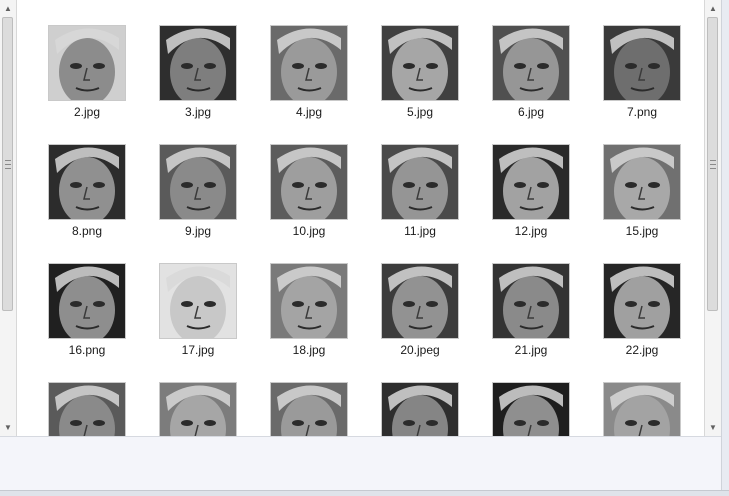  I want to click on file-name: 5.jpg, so click(420, 112).